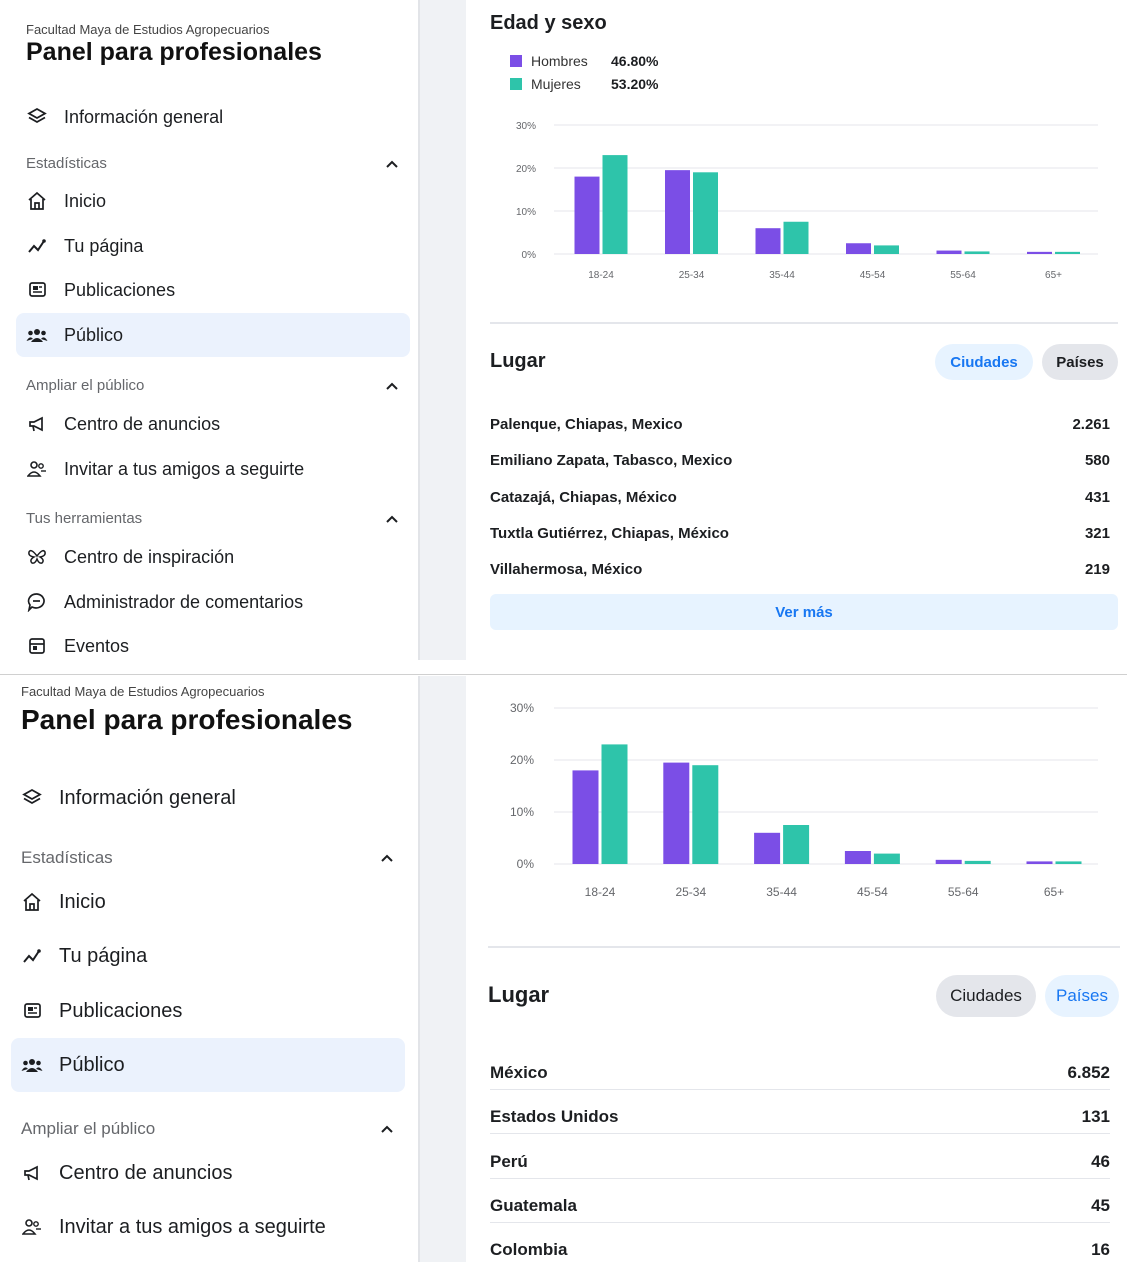 The height and width of the screenshot is (1262, 1127). Describe the element at coordinates (82, 901) in the screenshot. I see `nav-label: Inicio` at that location.